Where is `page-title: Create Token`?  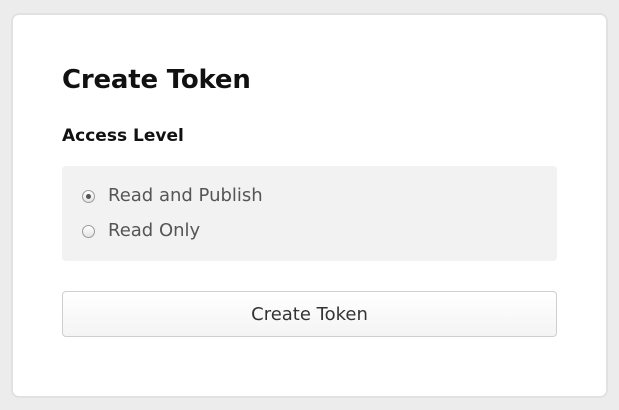
page-title: Create Token is located at coordinates (156, 80).